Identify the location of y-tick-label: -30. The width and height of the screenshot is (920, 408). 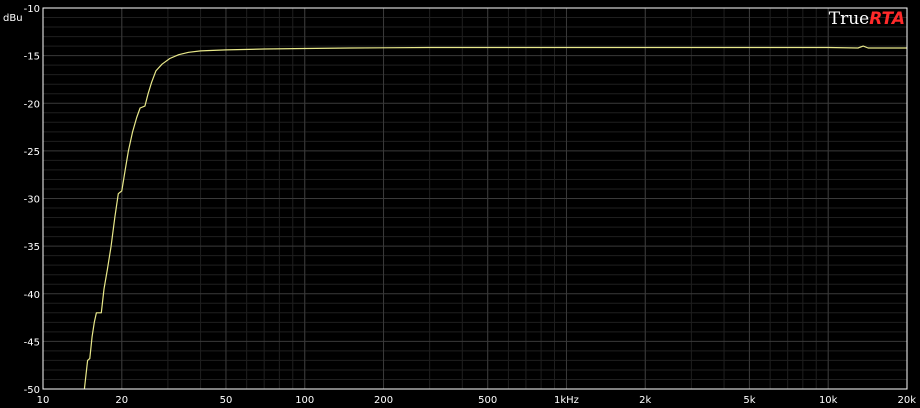
(32, 200).